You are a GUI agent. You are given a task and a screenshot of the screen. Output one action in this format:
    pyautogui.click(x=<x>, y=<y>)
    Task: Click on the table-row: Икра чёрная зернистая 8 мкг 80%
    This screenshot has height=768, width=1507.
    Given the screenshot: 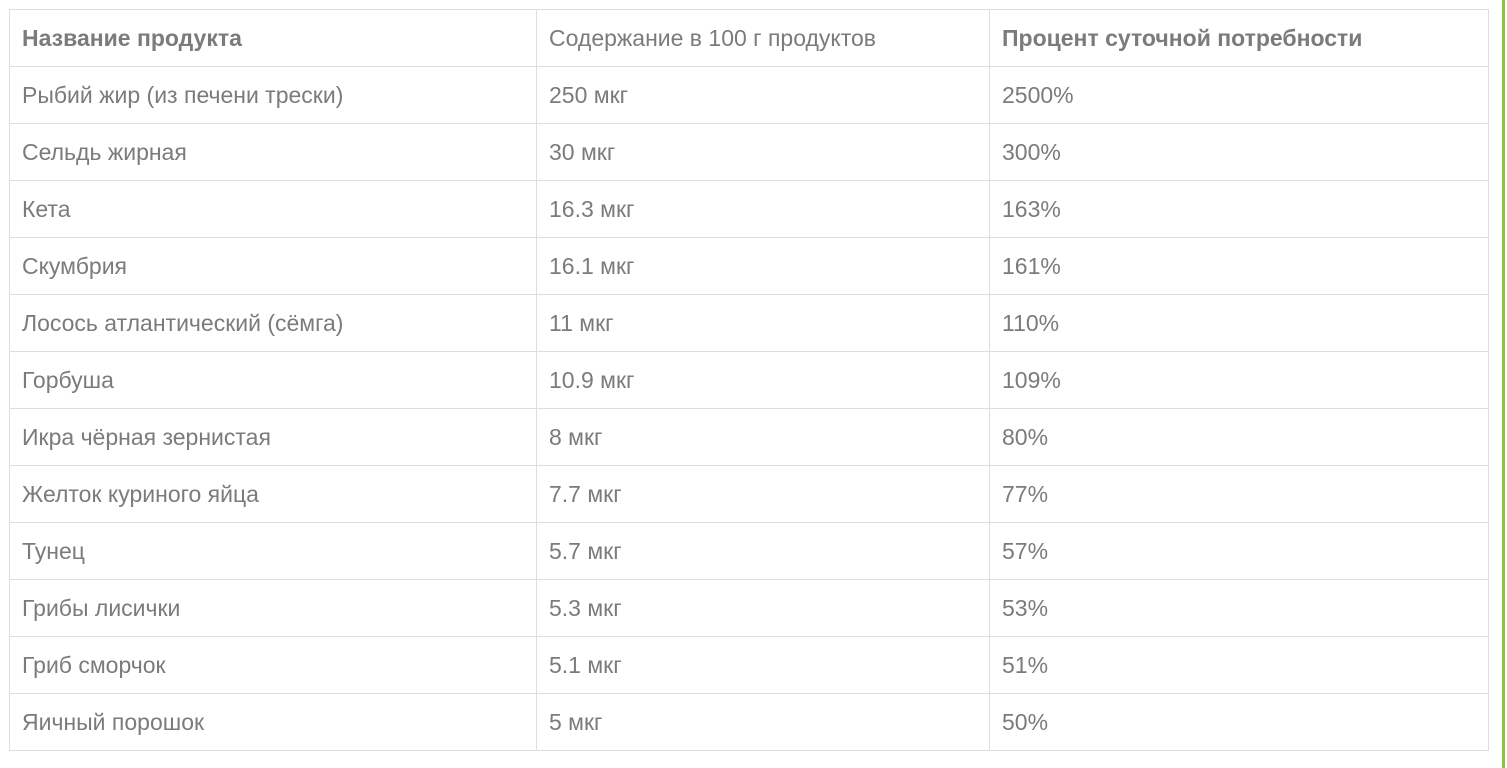 What is the action you would take?
    pyautogui.click(x=749, y=437)
    